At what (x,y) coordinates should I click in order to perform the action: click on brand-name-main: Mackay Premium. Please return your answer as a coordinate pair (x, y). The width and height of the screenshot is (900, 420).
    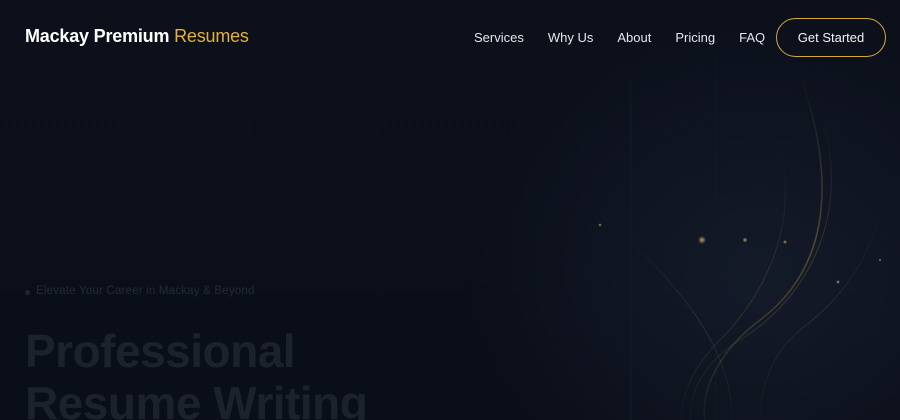
    Looking at the image, I should click on (97, 36).